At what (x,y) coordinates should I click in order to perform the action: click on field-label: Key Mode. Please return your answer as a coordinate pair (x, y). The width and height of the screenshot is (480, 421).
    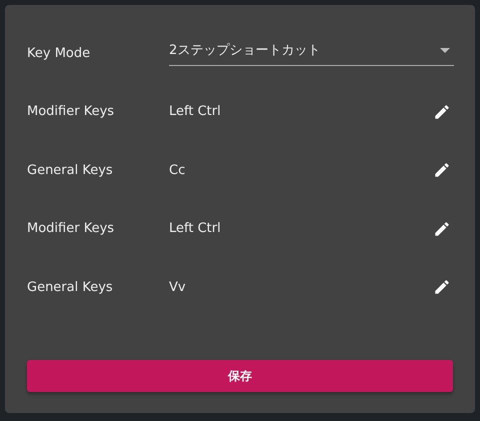
    Looking at the image, I should click on (59, 53).